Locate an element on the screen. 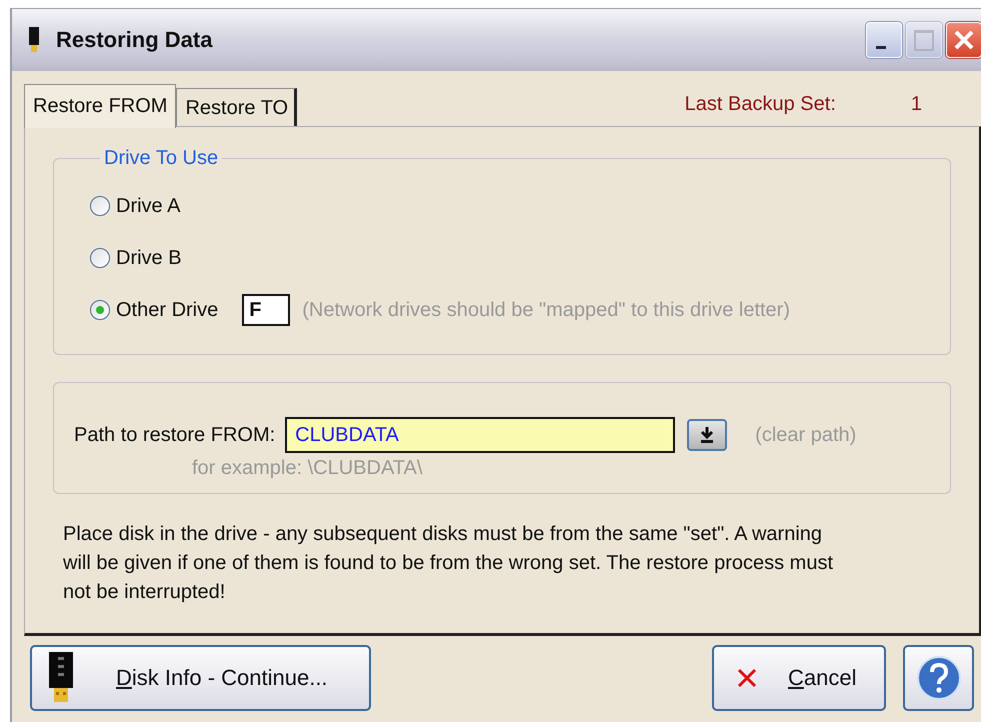 Image resolution: width=981 pixels, height=724 pixels. group-legend: Drive To Use is located at coordinates (161, 158).